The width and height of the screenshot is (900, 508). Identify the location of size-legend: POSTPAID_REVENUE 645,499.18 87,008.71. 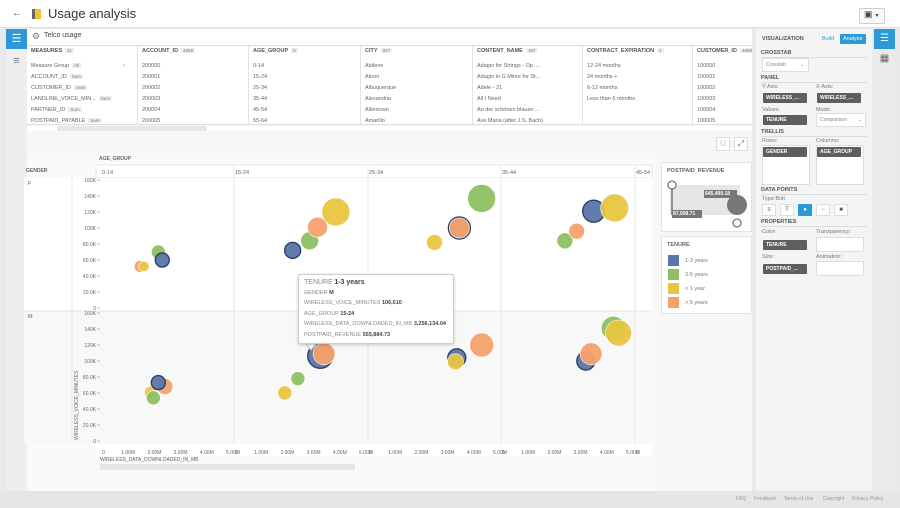
(706, 197).